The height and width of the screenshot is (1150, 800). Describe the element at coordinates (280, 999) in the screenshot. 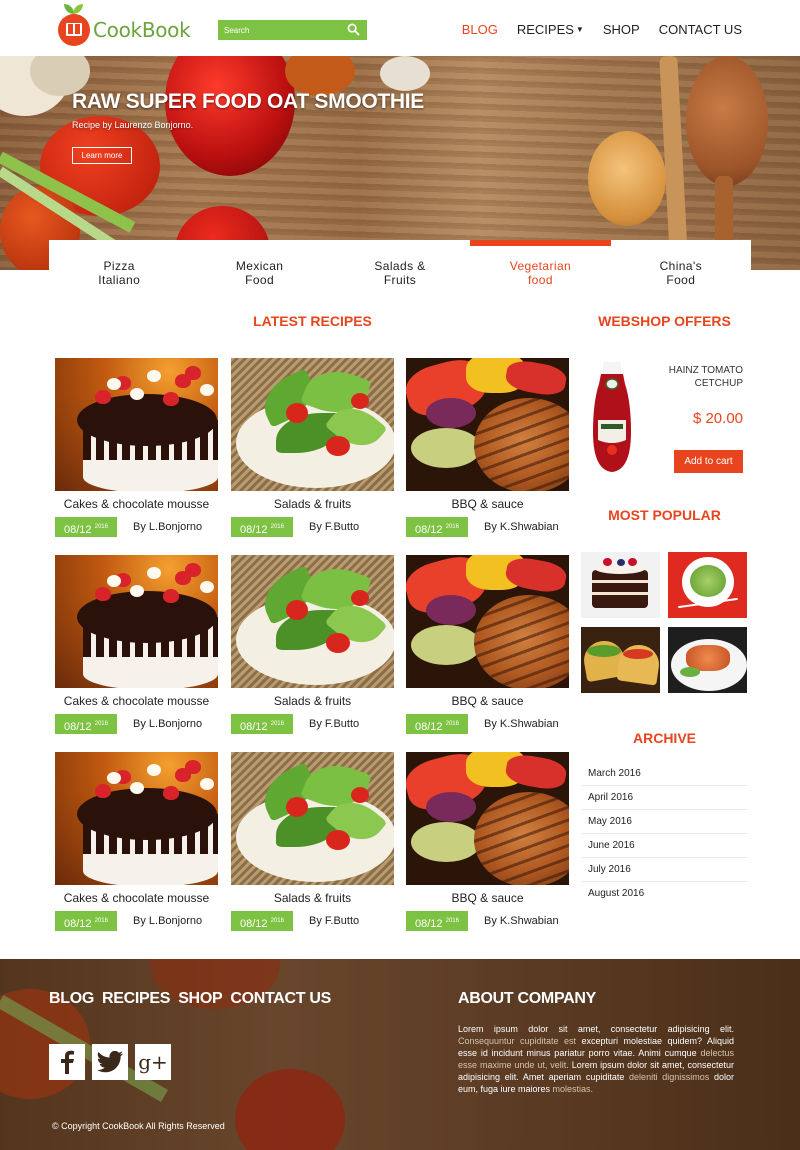

I see `footer-nav-contact: CONTACT US` at that location.